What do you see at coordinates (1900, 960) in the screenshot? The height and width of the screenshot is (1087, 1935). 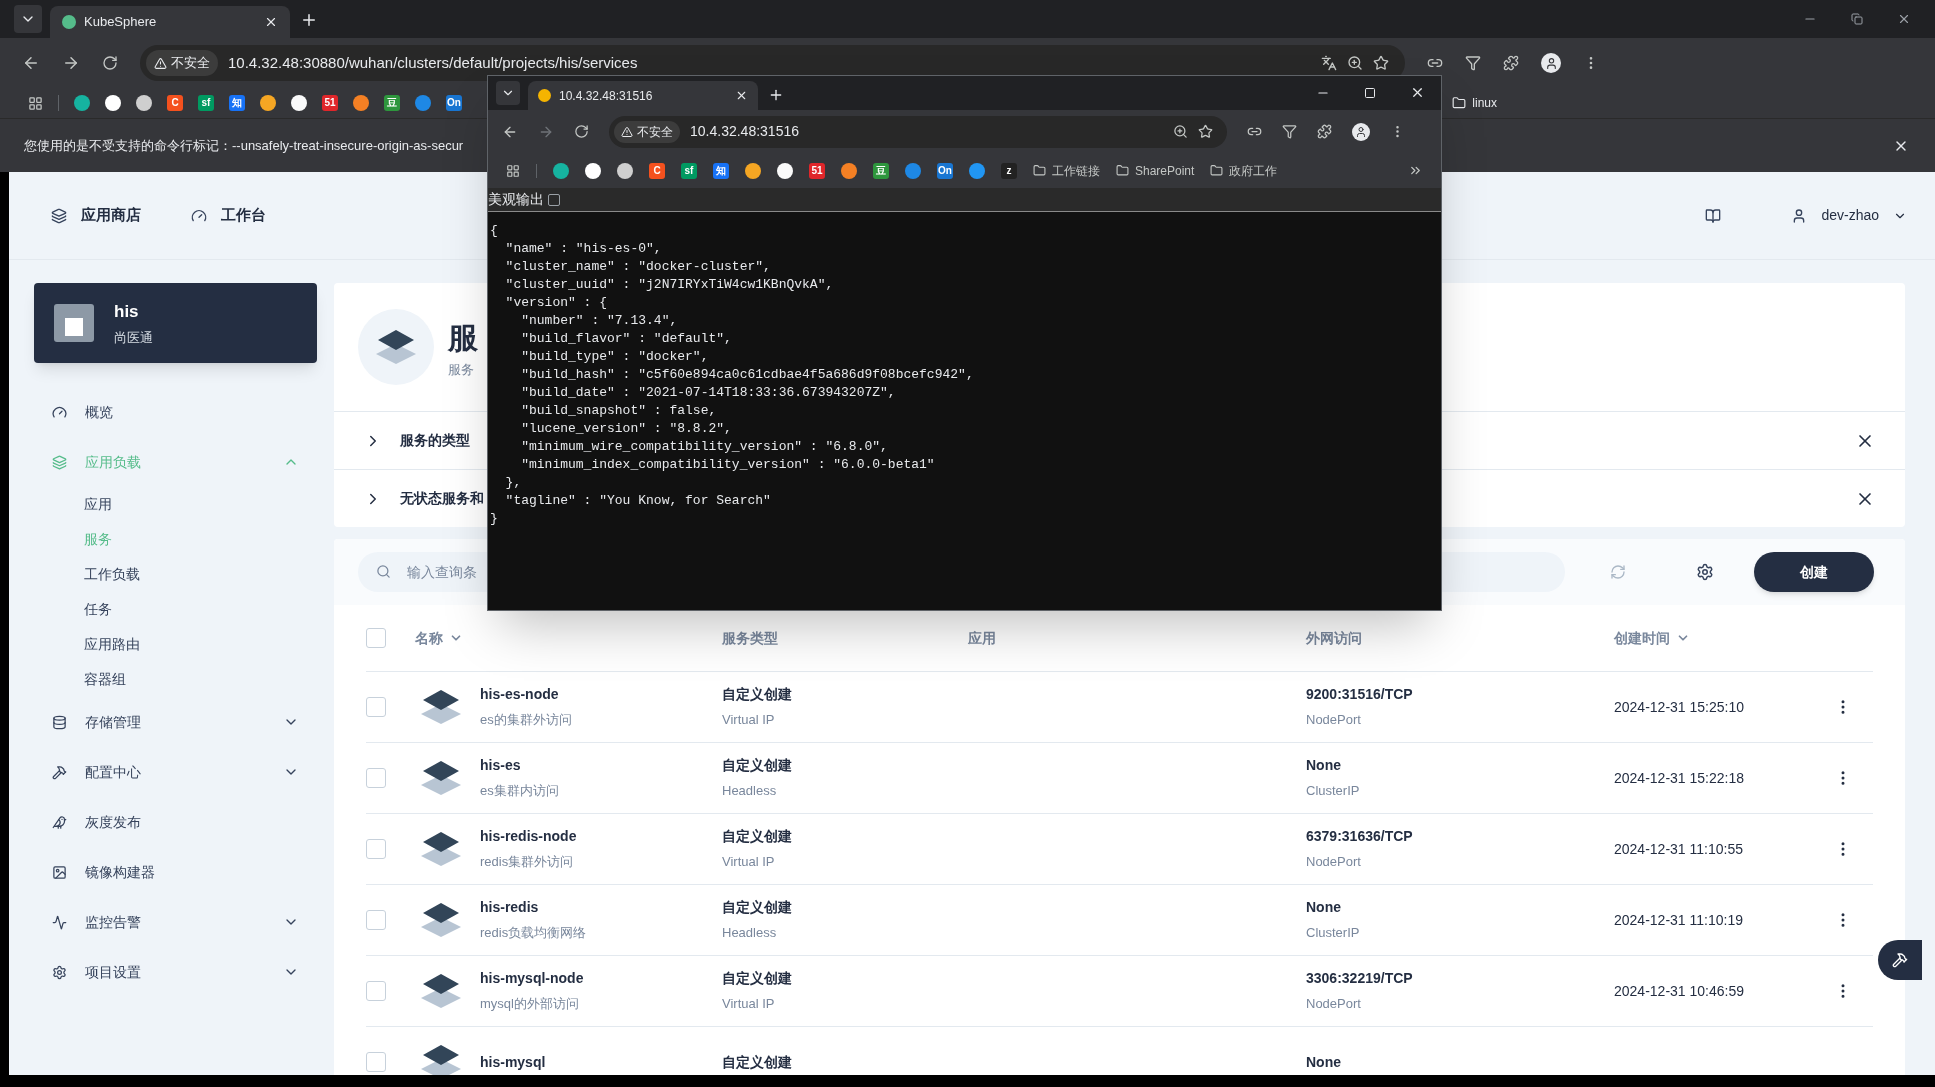 I see `toolbox-button` at bounding box center [1900, 960].